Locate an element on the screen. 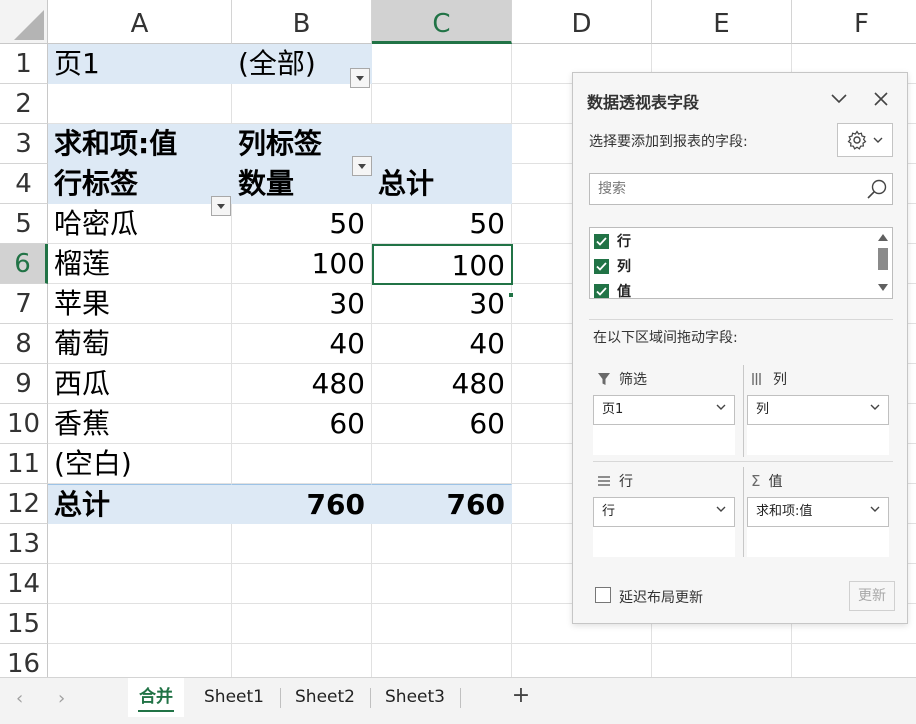 The width and height of the screenshot is (916, 724). column-header-c: C is located at coordinates (442, 22).